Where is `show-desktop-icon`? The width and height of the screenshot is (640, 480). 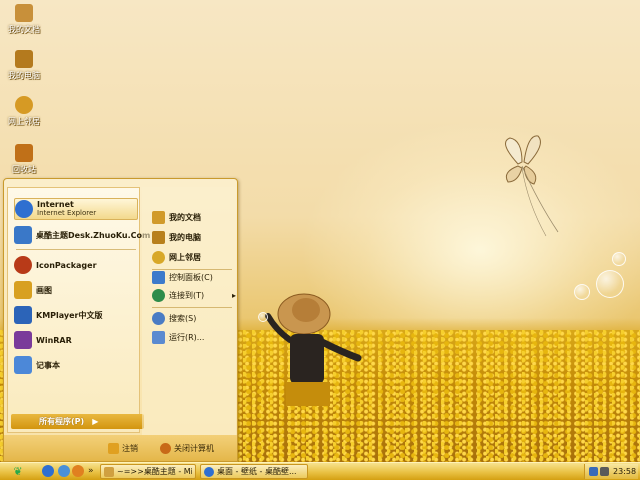 show-desktop-icon is located at coordinates (64, 471).